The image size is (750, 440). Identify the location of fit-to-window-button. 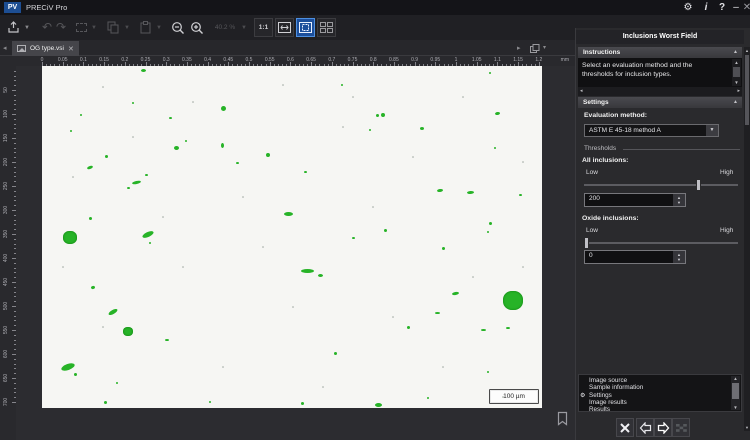
(284, 27).